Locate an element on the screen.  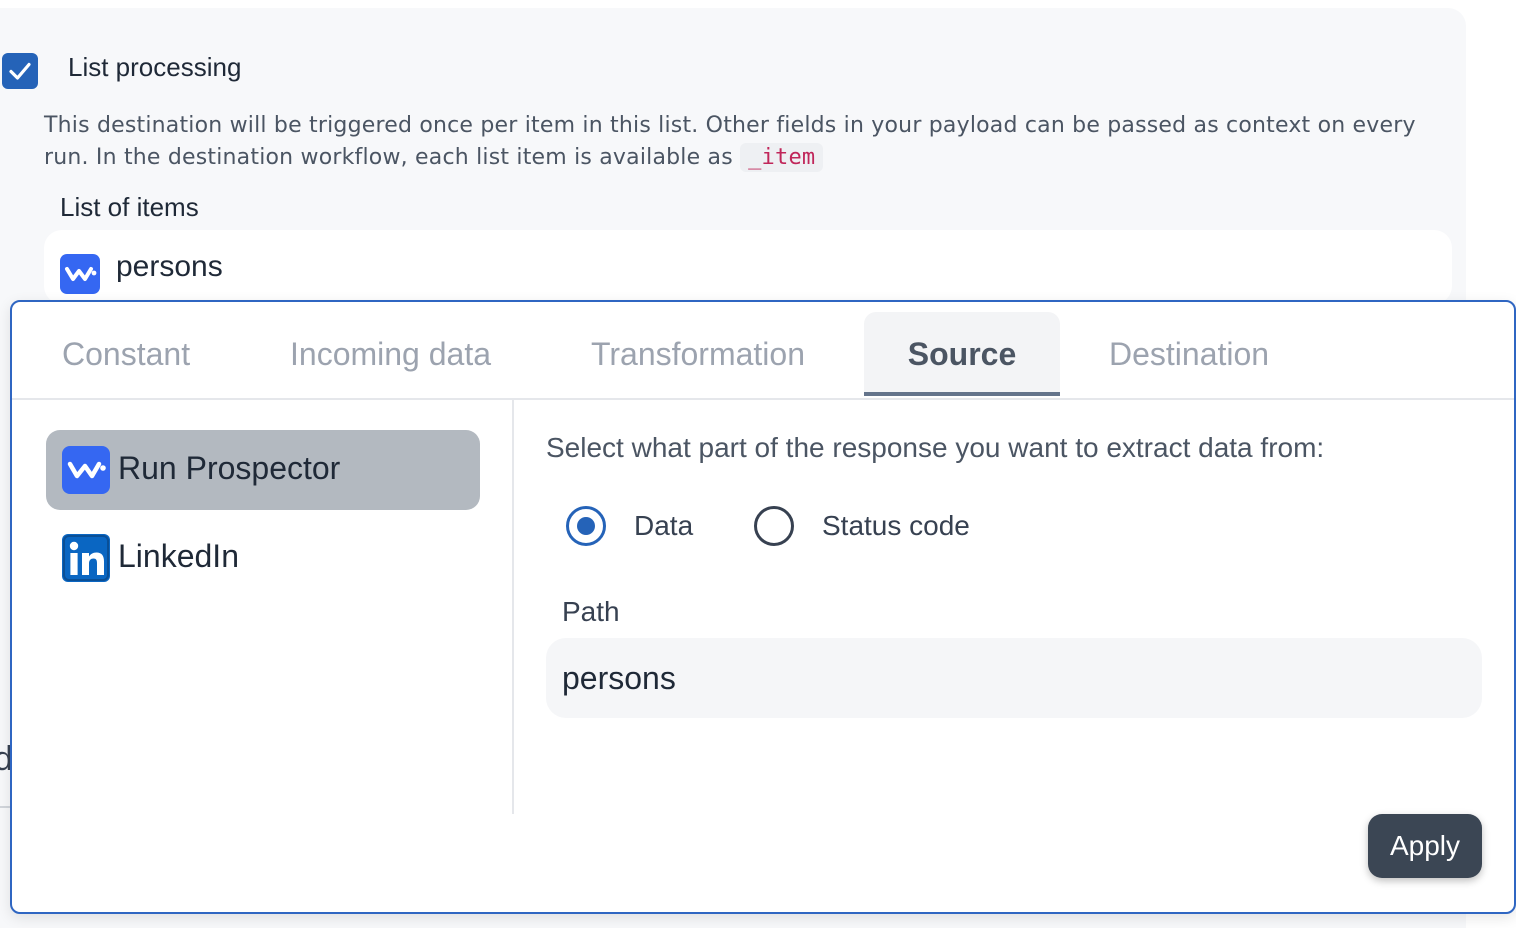
path-input is located at coordinates (1014, 678).